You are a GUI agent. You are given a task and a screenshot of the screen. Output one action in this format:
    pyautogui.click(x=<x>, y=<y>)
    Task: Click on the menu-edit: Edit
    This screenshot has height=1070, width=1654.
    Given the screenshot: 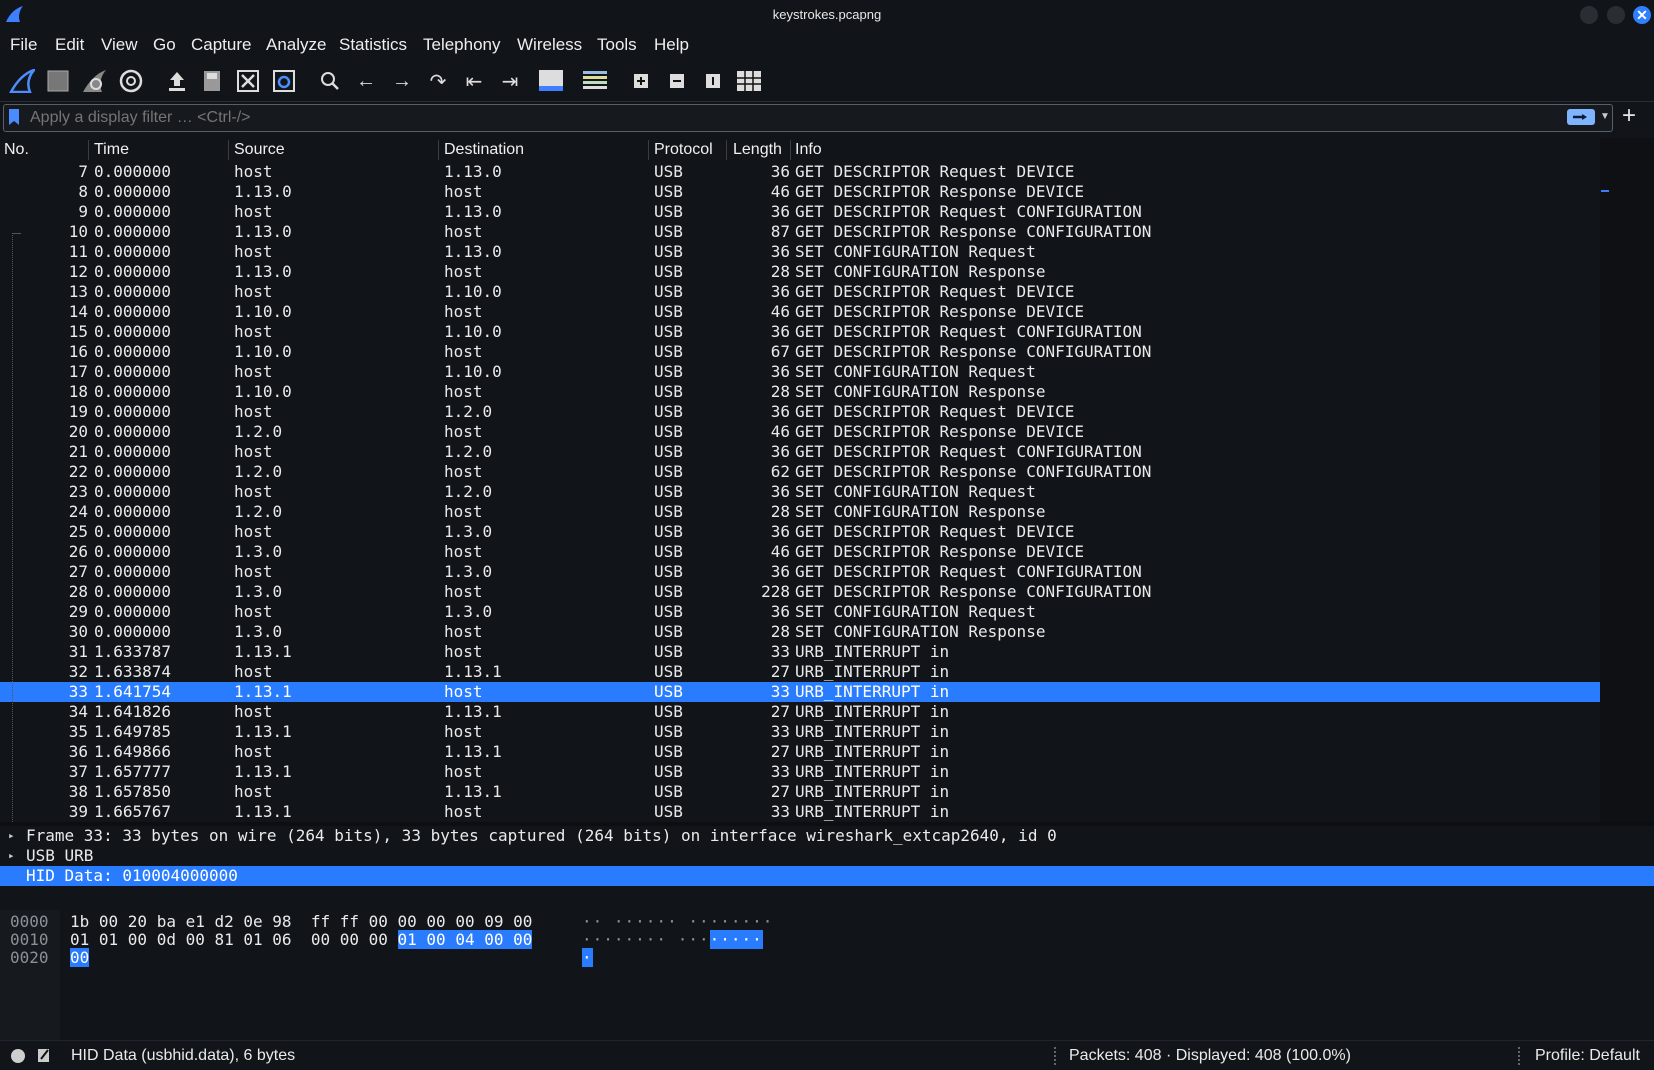 What is the action you would take?
    pyautogui.click(x=69, y=45)
    